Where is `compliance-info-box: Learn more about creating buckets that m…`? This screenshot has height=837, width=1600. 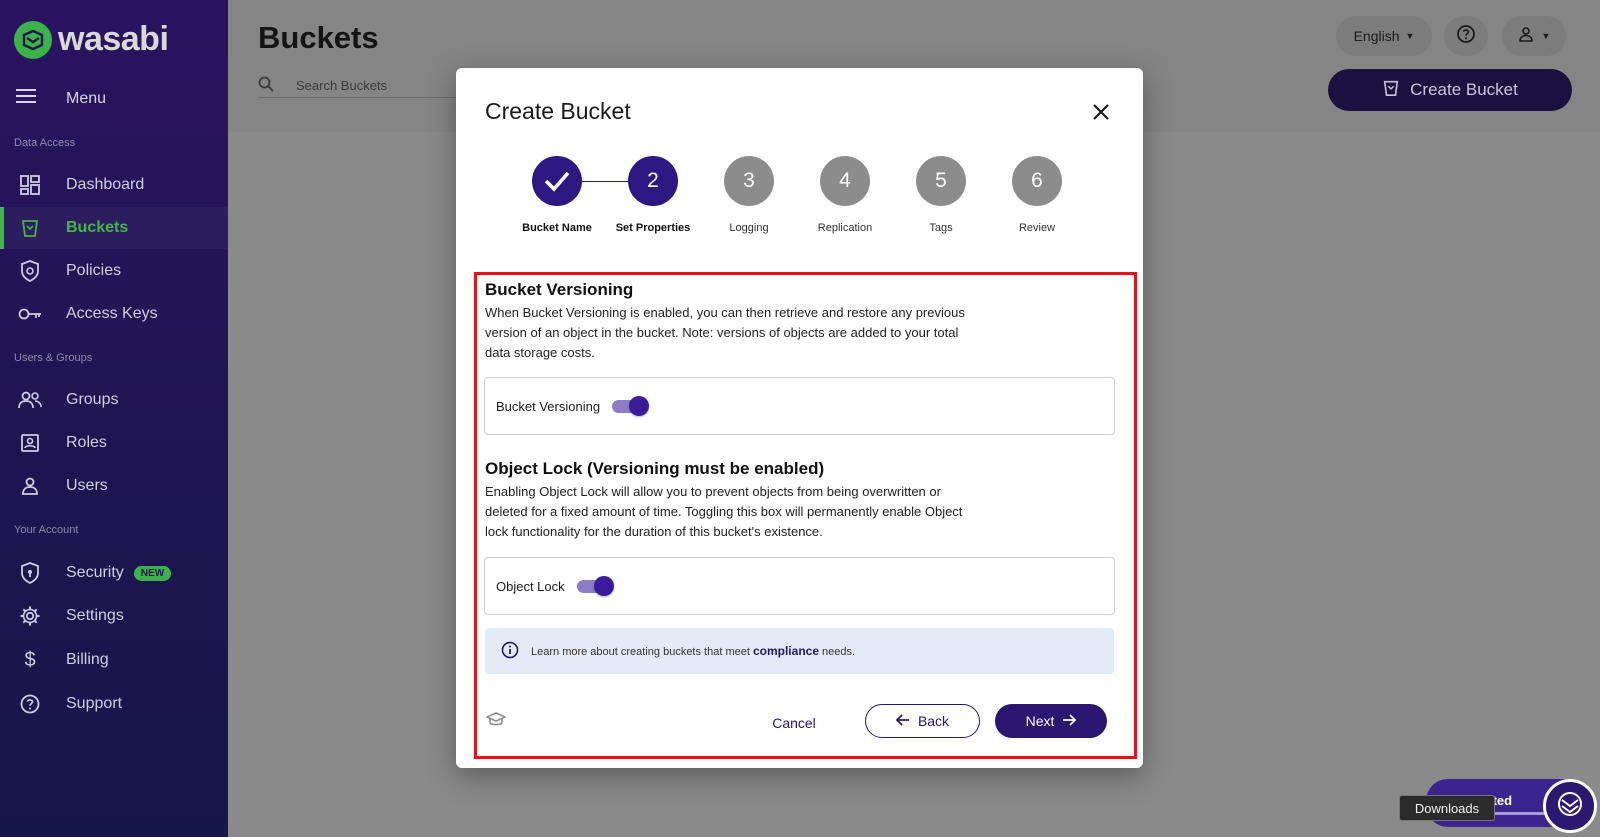
compliance-info-box: Learn more about creating buckets that m… is located at coordinates (799, 651).